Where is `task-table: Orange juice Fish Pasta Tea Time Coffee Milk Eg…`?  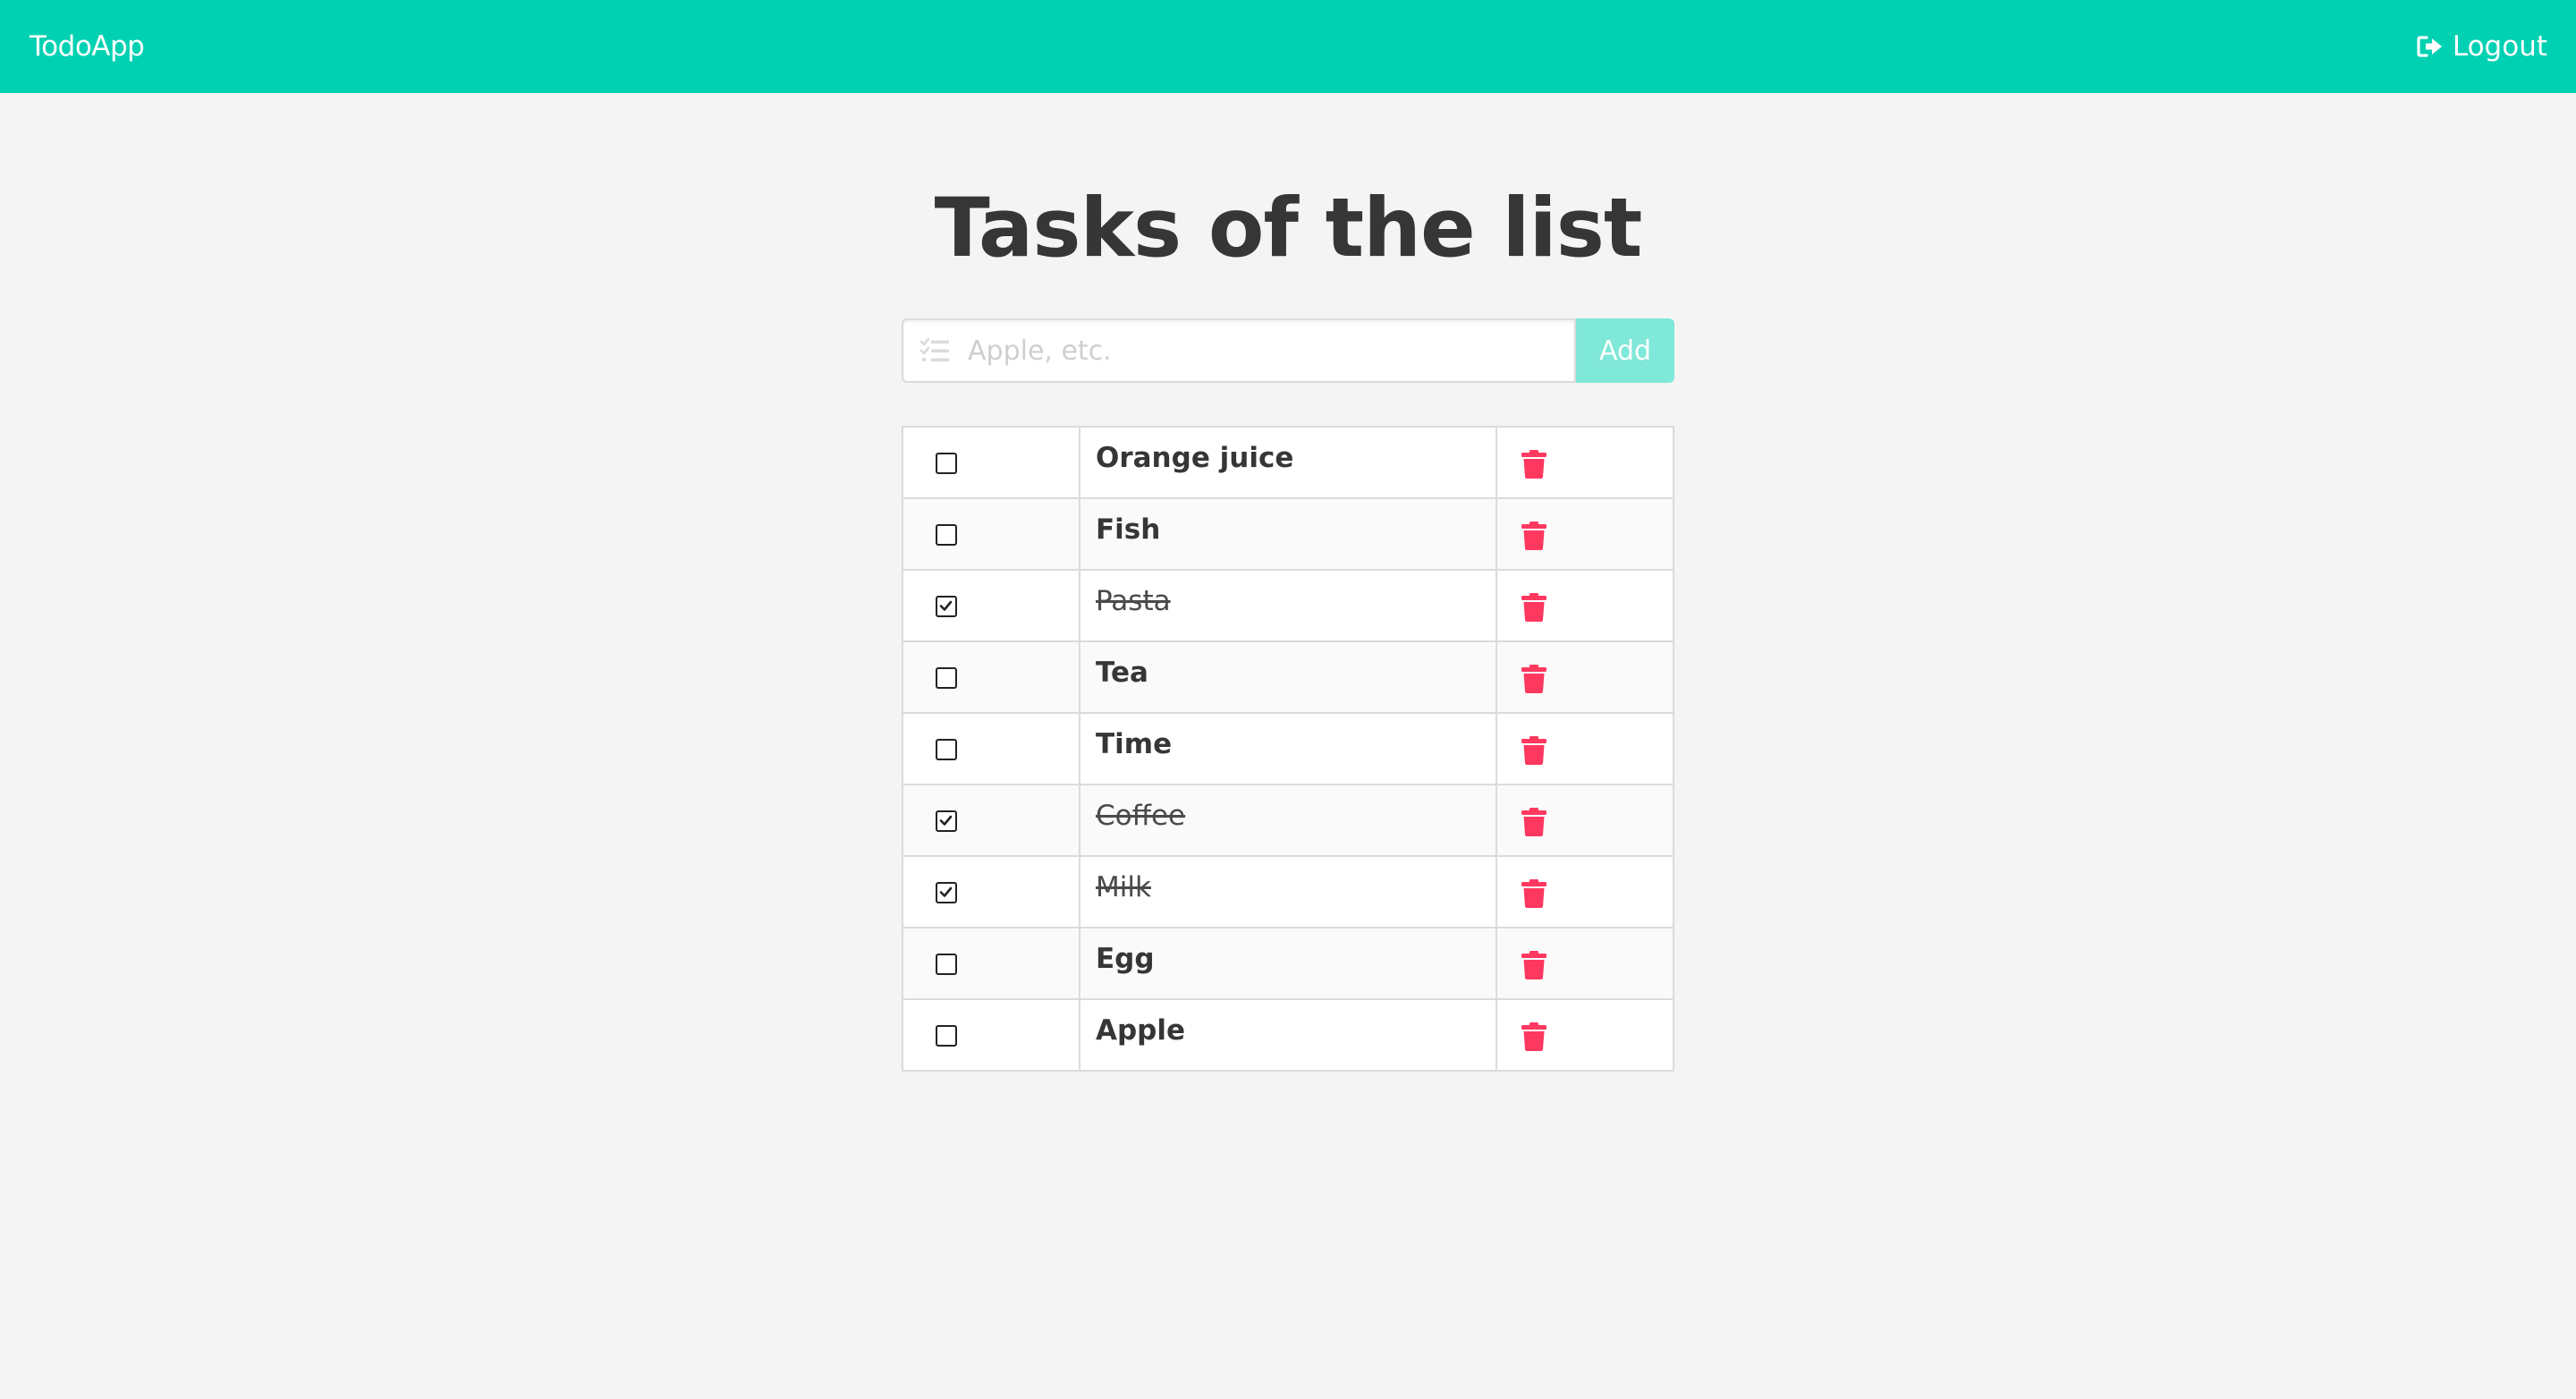
task-table: Orange juice Fish Pasta Tea Time Coffee Milk Eg… is located at coordinates (1288, 749).